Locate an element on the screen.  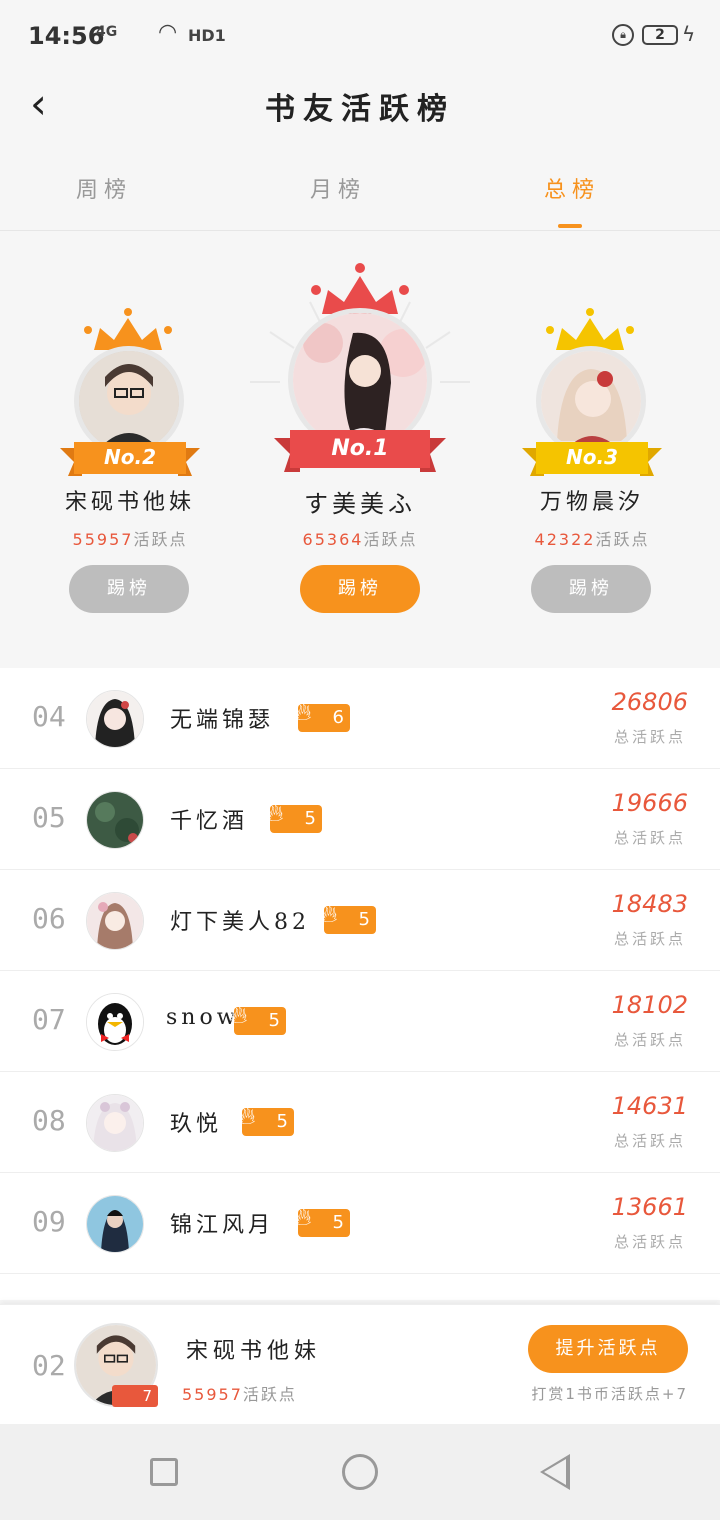
score-value: 18102 is located at coordinates (649, 1005).